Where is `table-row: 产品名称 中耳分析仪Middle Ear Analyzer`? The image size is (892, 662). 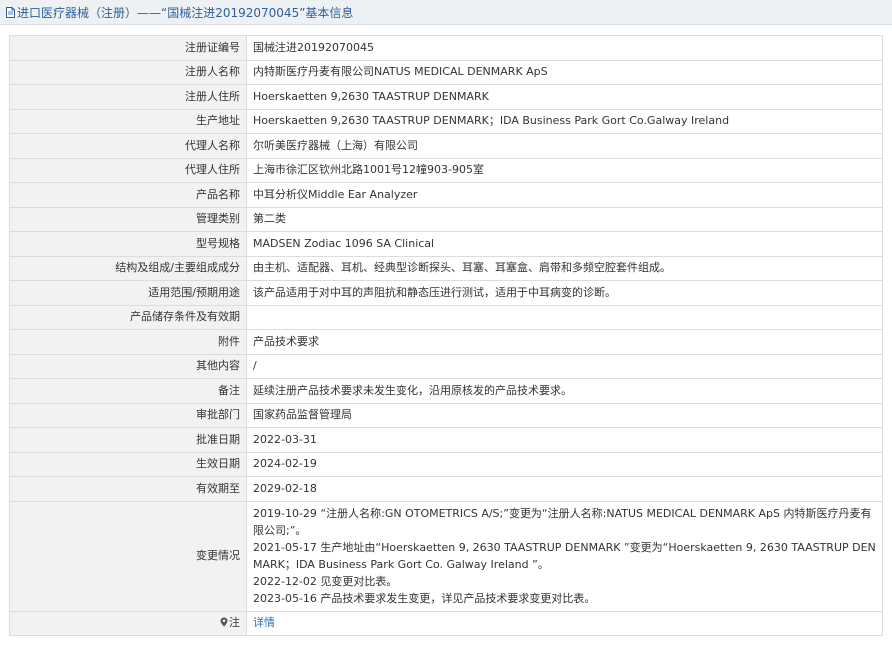 table-row: 产品名称 中耳分析仪Middle Ear Analyzer is located at coordinates (446, 195).